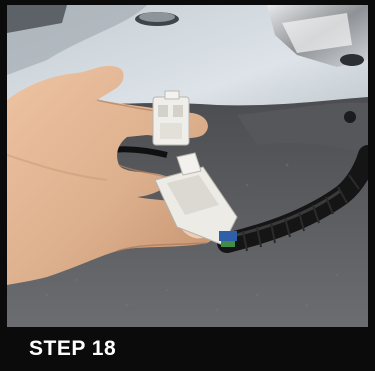  Describe the element at coordinates (73, 348) in the screenshot. I see `step-label: STEP 18` at that location.